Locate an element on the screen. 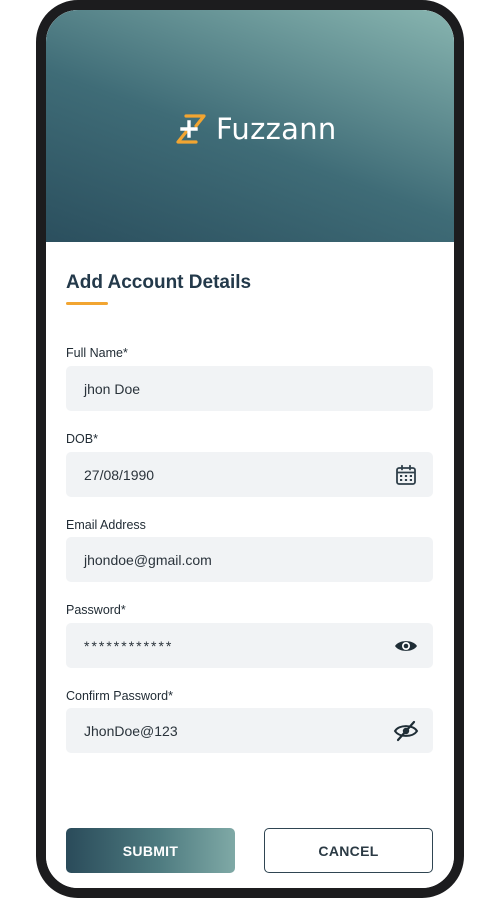 This screenshot has width=500, height=900. confirm-password-value: JhonDoe@123 is located at coordinates (131, 730).